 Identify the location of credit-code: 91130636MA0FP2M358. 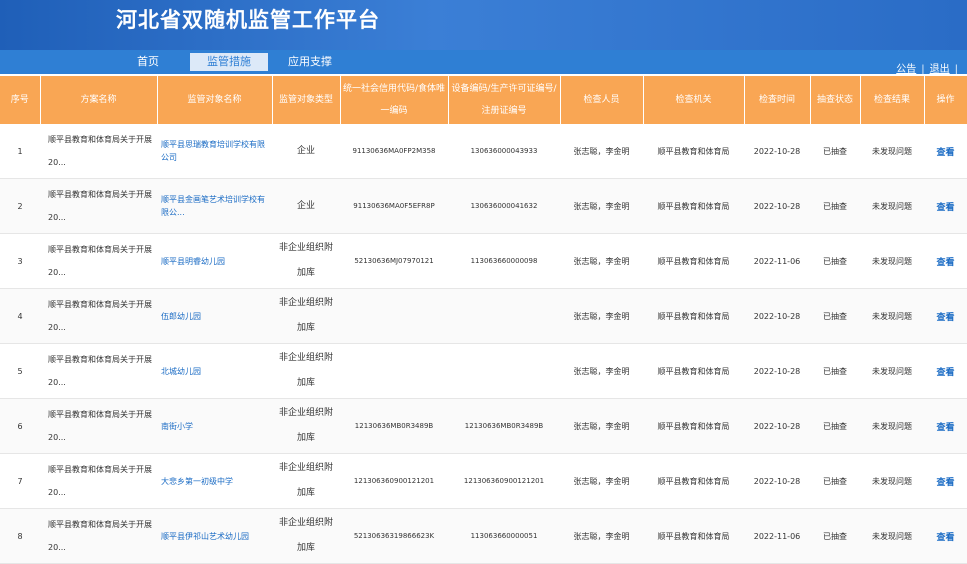
(394, 151).